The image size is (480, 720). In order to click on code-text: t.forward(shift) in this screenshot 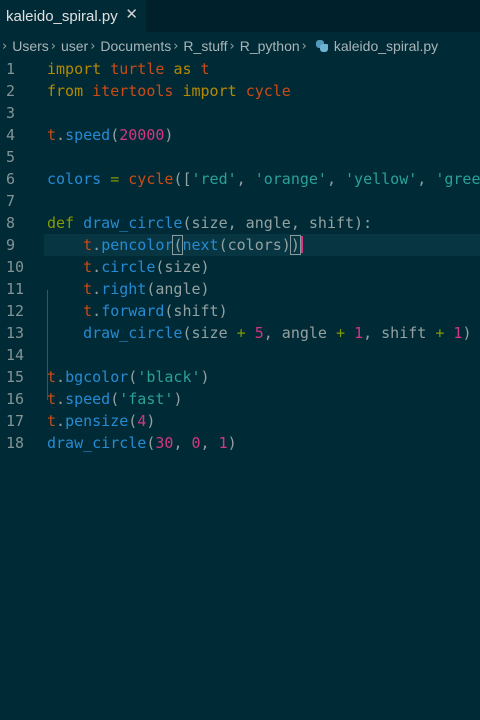, I will do `click(137, 311)`.